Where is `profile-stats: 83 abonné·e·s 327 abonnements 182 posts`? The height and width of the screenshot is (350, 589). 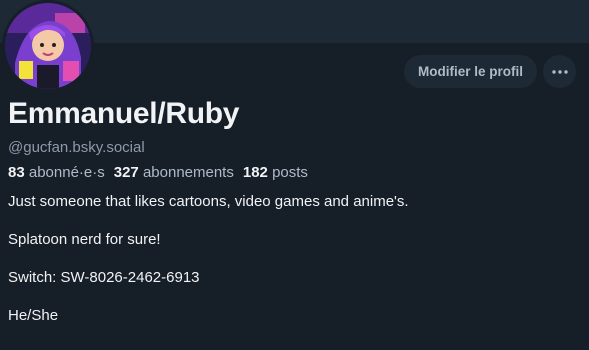
profile-stats: 83 abonné·e·s 327 abonnements 182 posts is located at coordinates (158, 172).